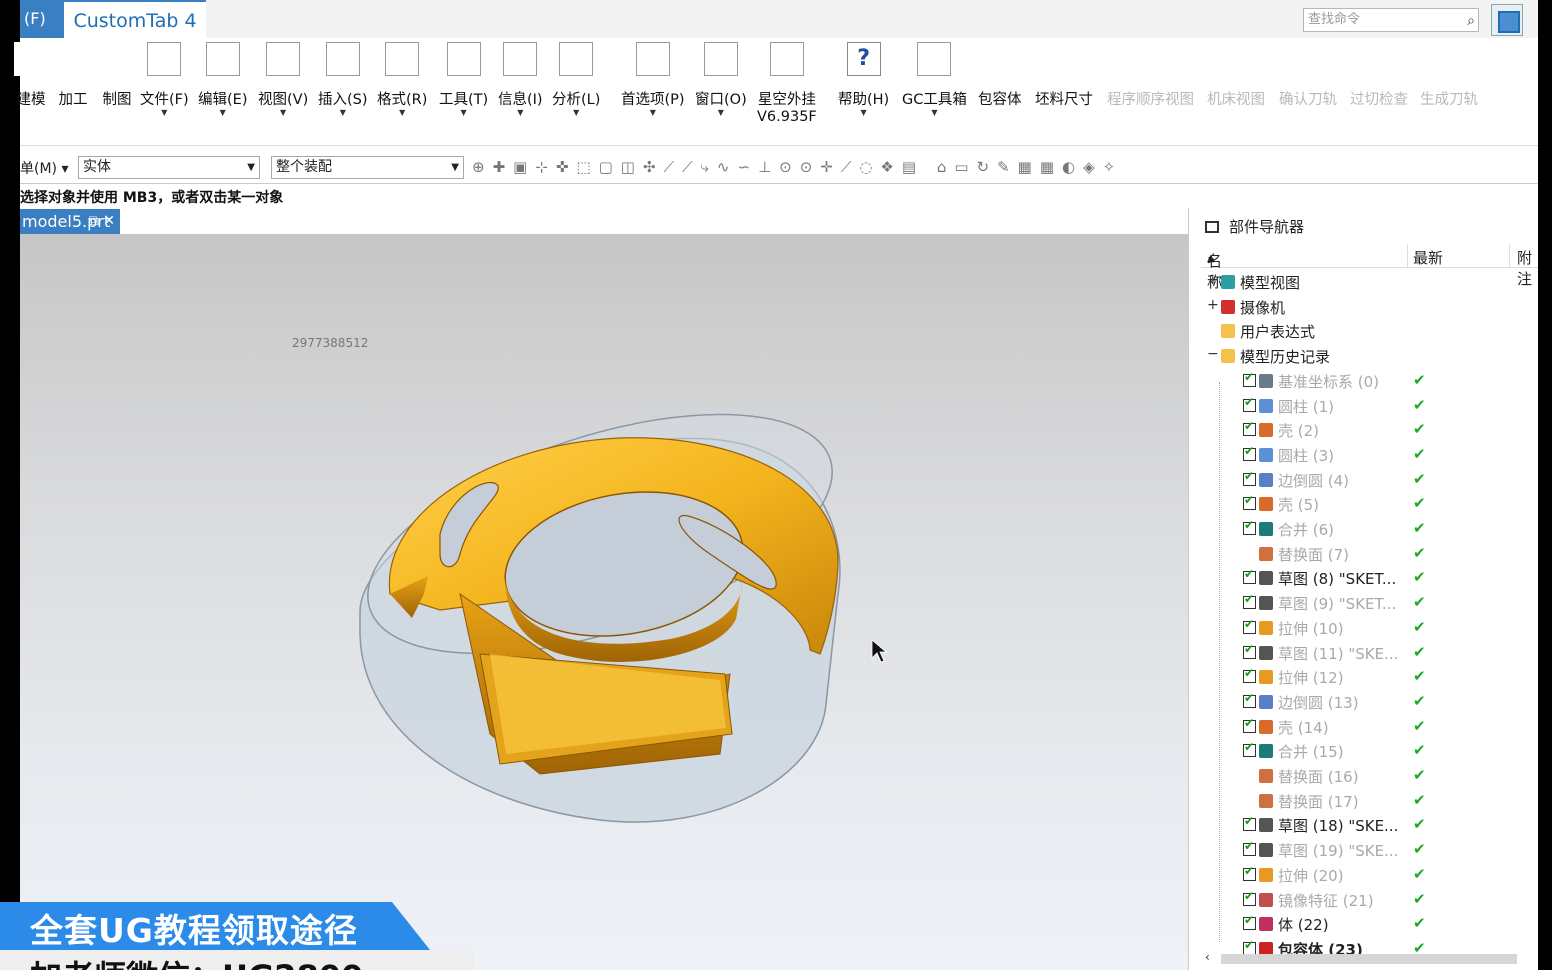 This screenshot has width=1552, height=970. I want to click on scrollbar-thumb, so click(1369, 959).